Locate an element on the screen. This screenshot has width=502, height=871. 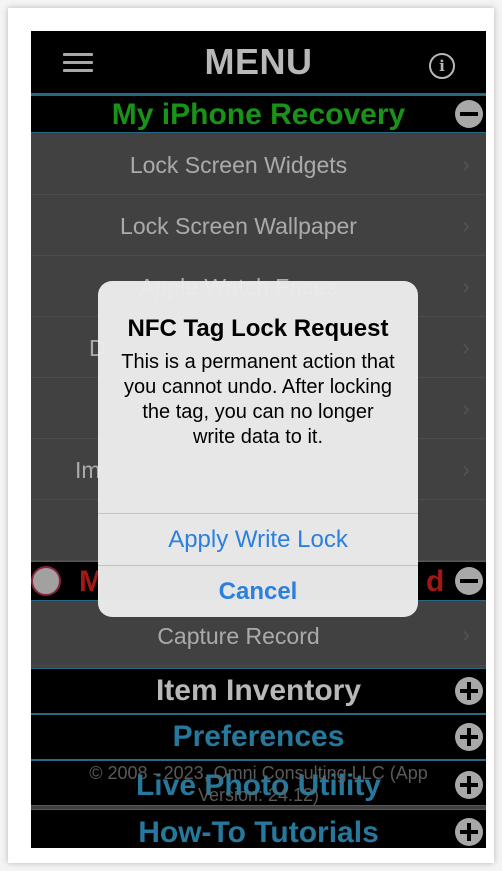
alert-title: NFC Tag Lock Request is located at coordinates (258, 328).